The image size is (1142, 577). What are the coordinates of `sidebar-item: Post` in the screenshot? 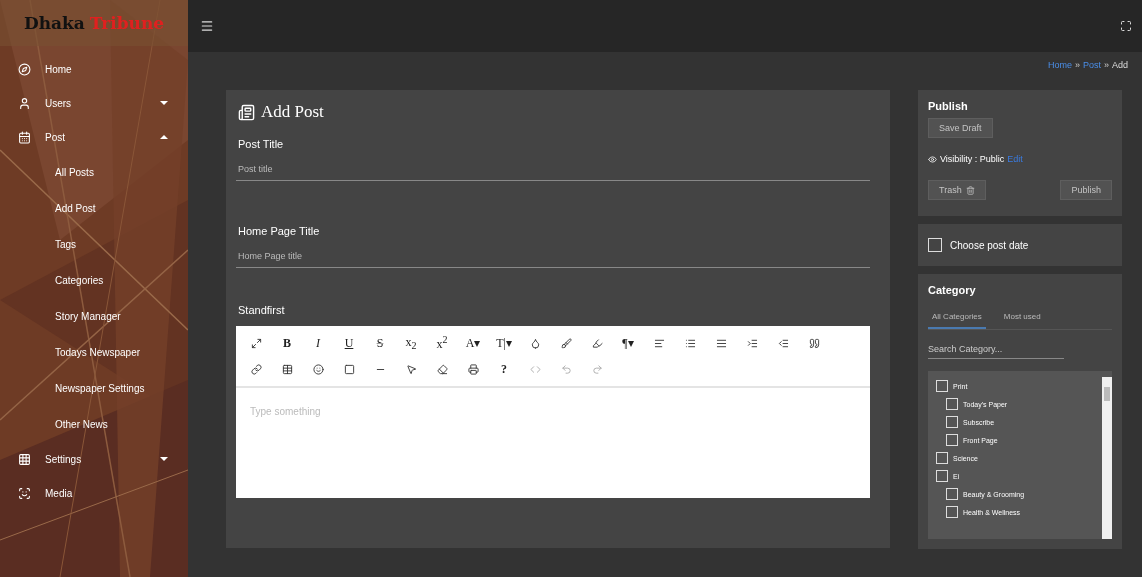 It's located at (94, 137).